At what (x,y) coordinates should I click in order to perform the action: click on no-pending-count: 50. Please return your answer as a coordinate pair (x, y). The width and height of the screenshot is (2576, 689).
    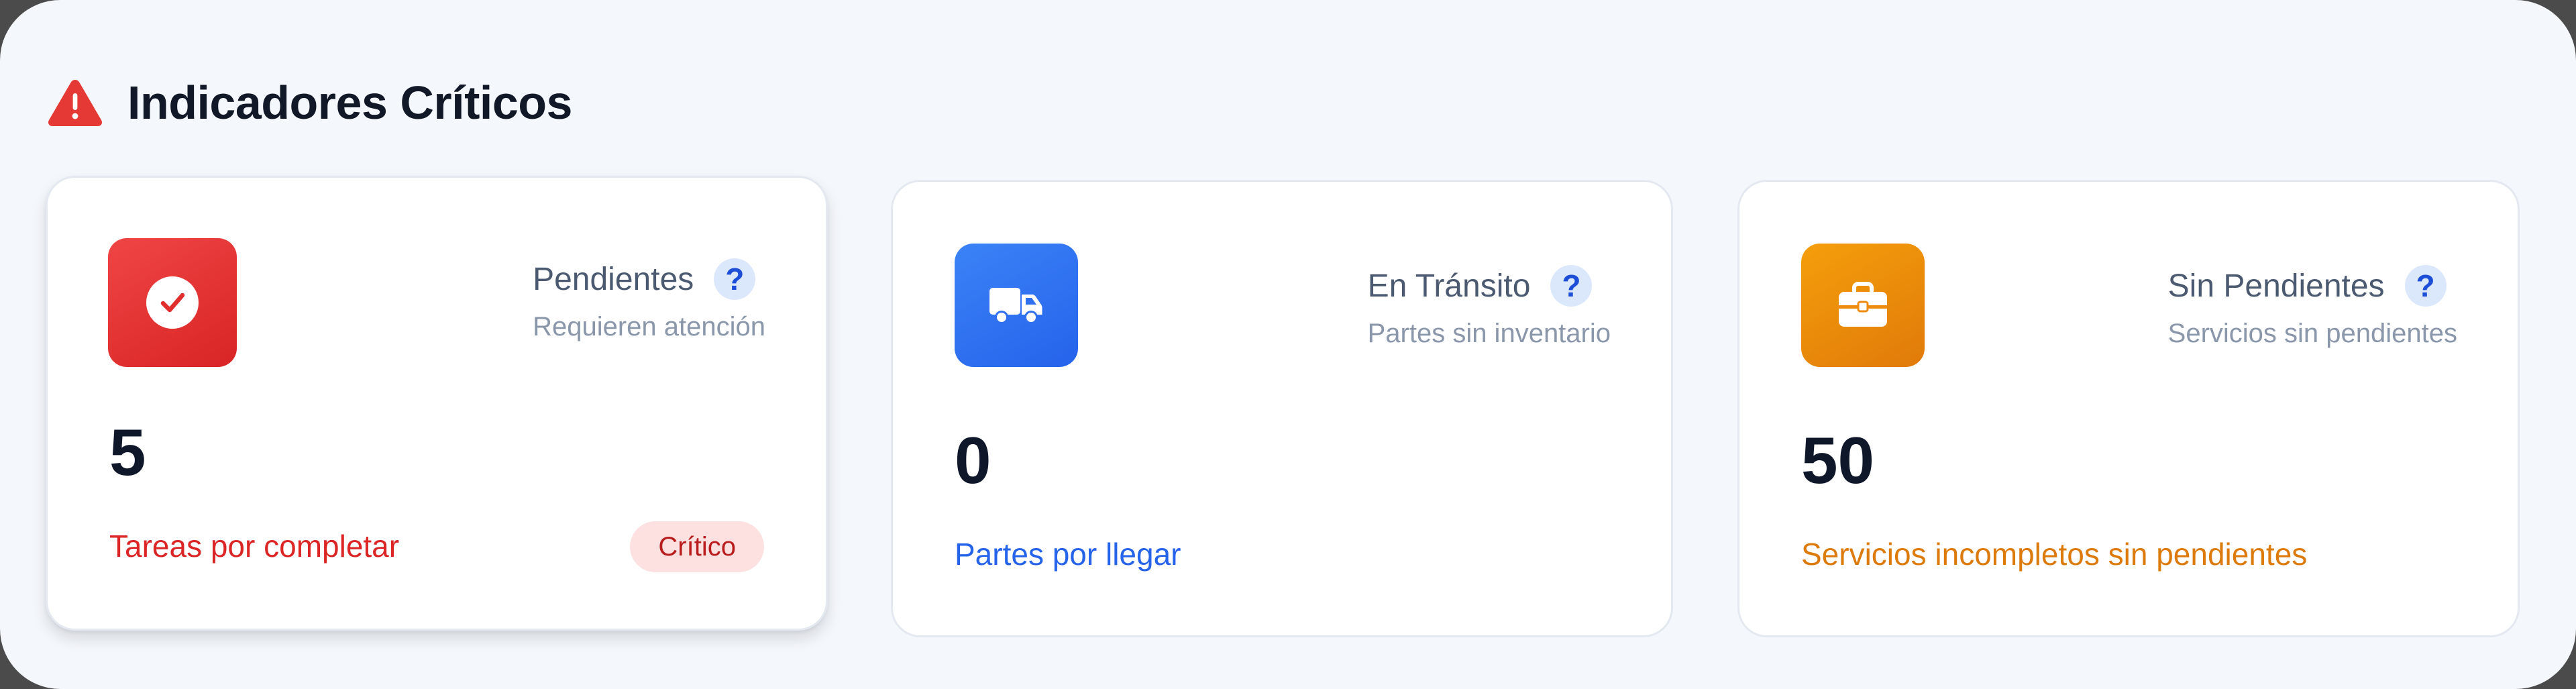
    Looking at the image, I should click on (1838, 460).